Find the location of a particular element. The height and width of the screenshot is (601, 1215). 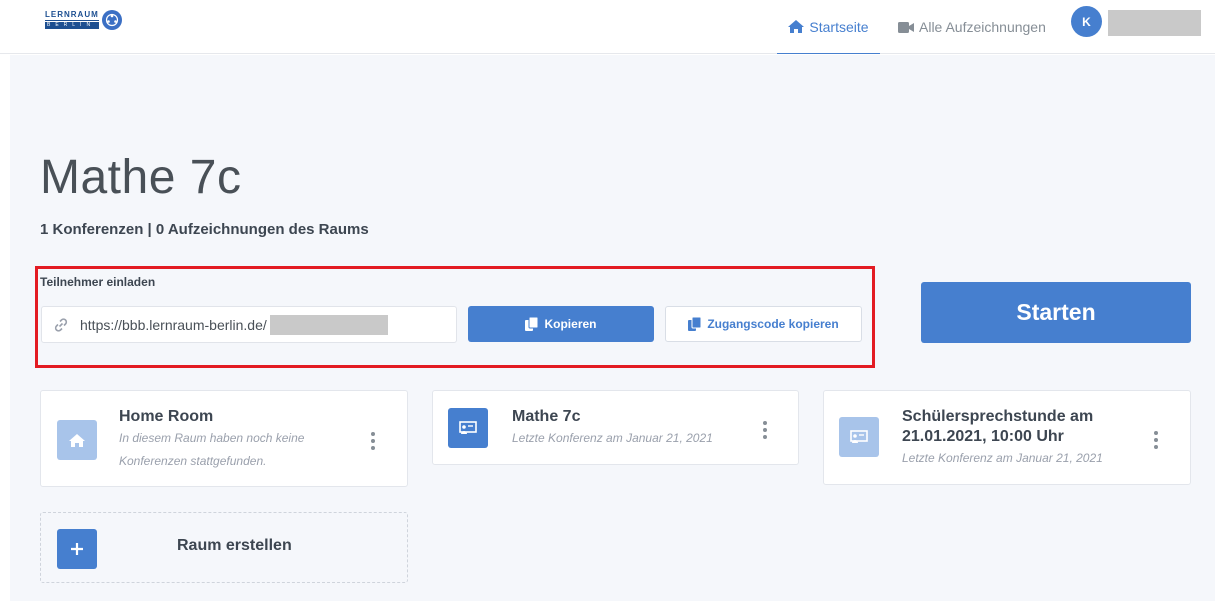

invite-url-field: https://bbb.lernraum-berlin.de/ is located at coordinates (249, 324).